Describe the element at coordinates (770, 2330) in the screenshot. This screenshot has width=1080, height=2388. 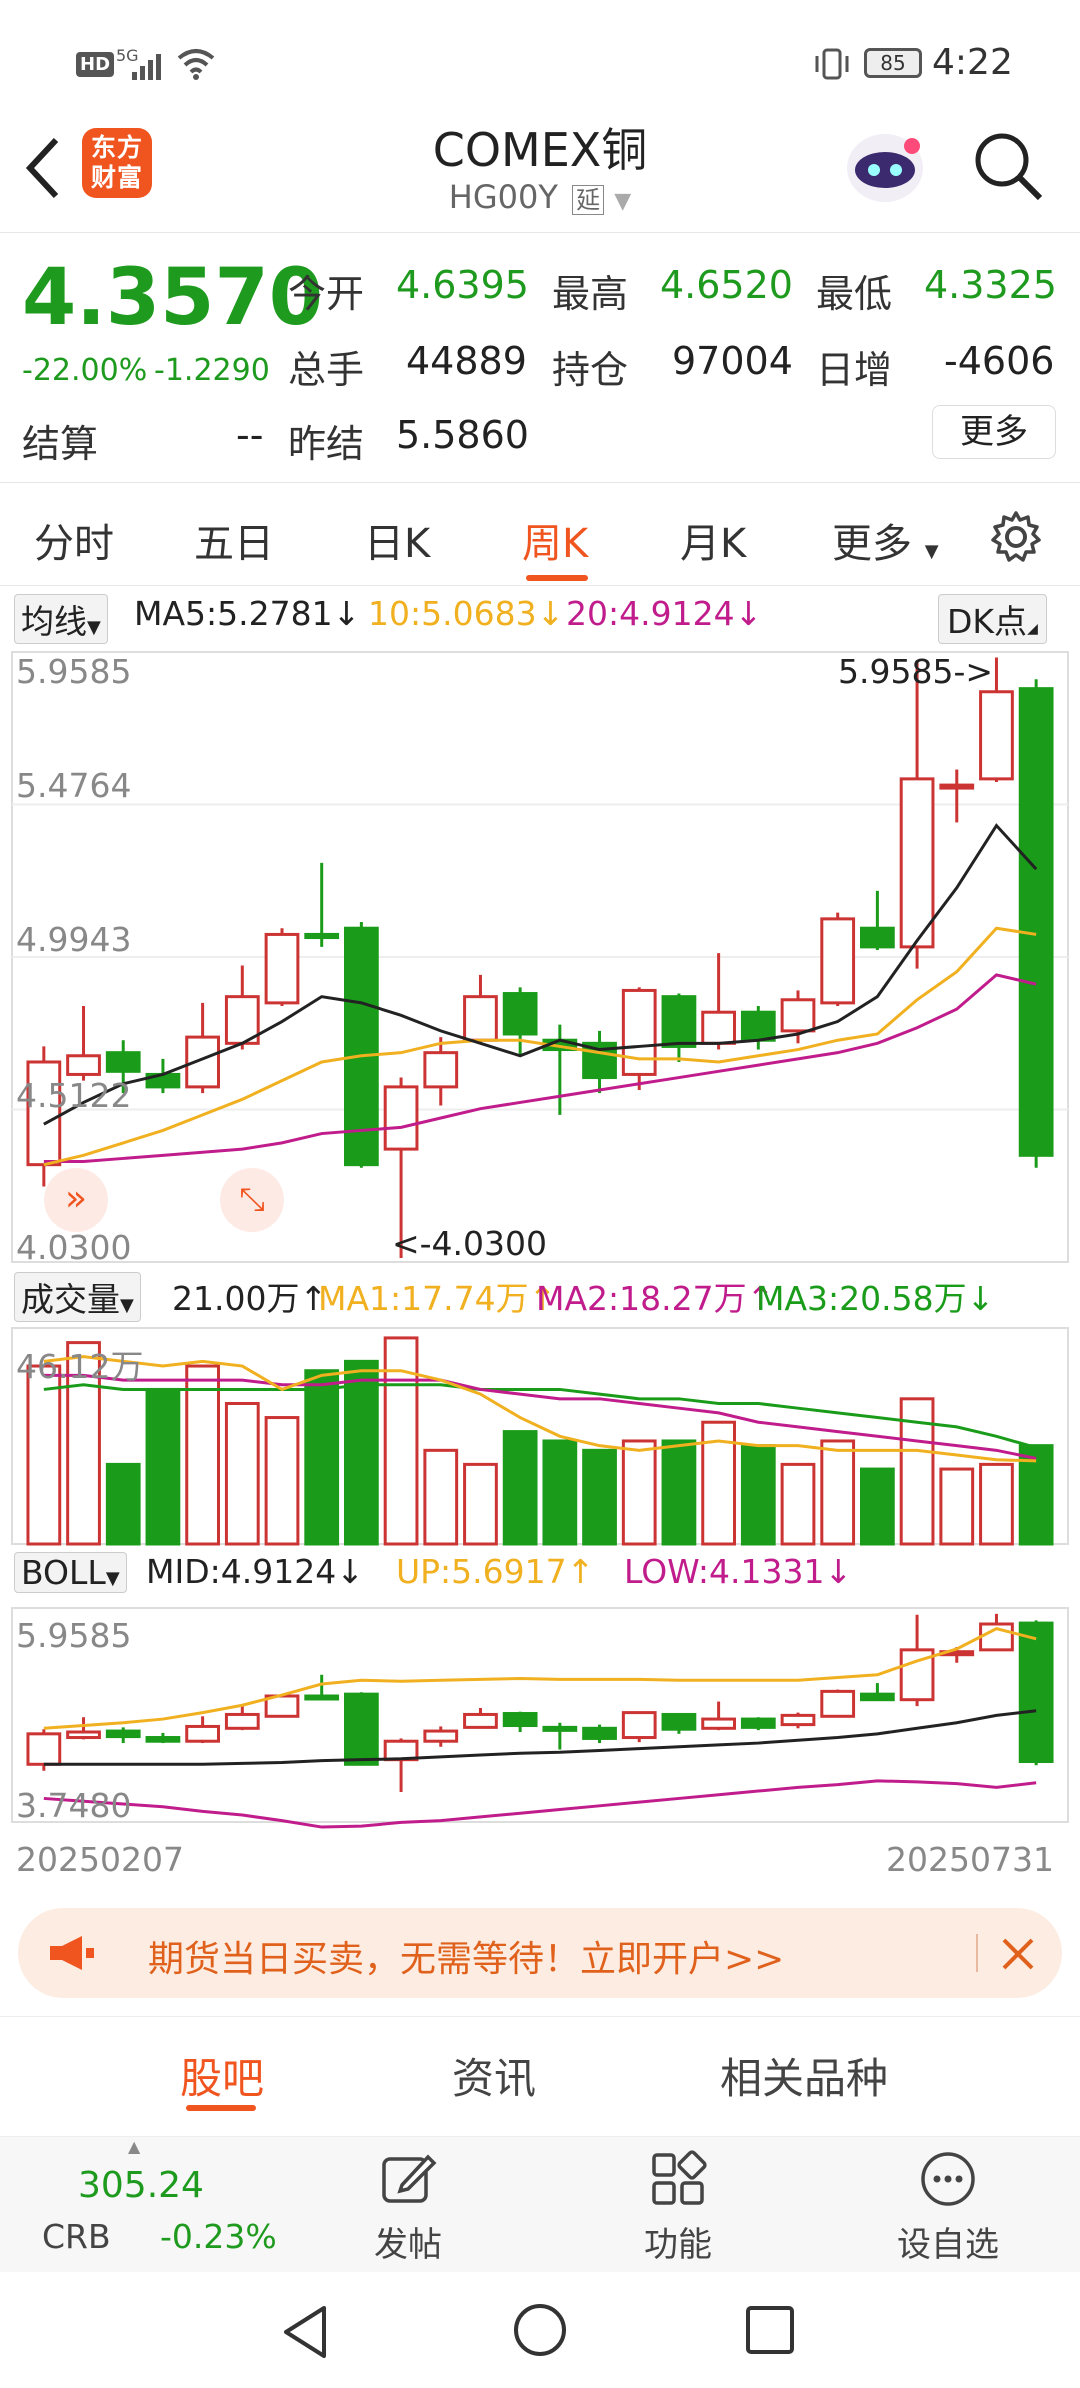
I see `nav-recents-icon` at that location.